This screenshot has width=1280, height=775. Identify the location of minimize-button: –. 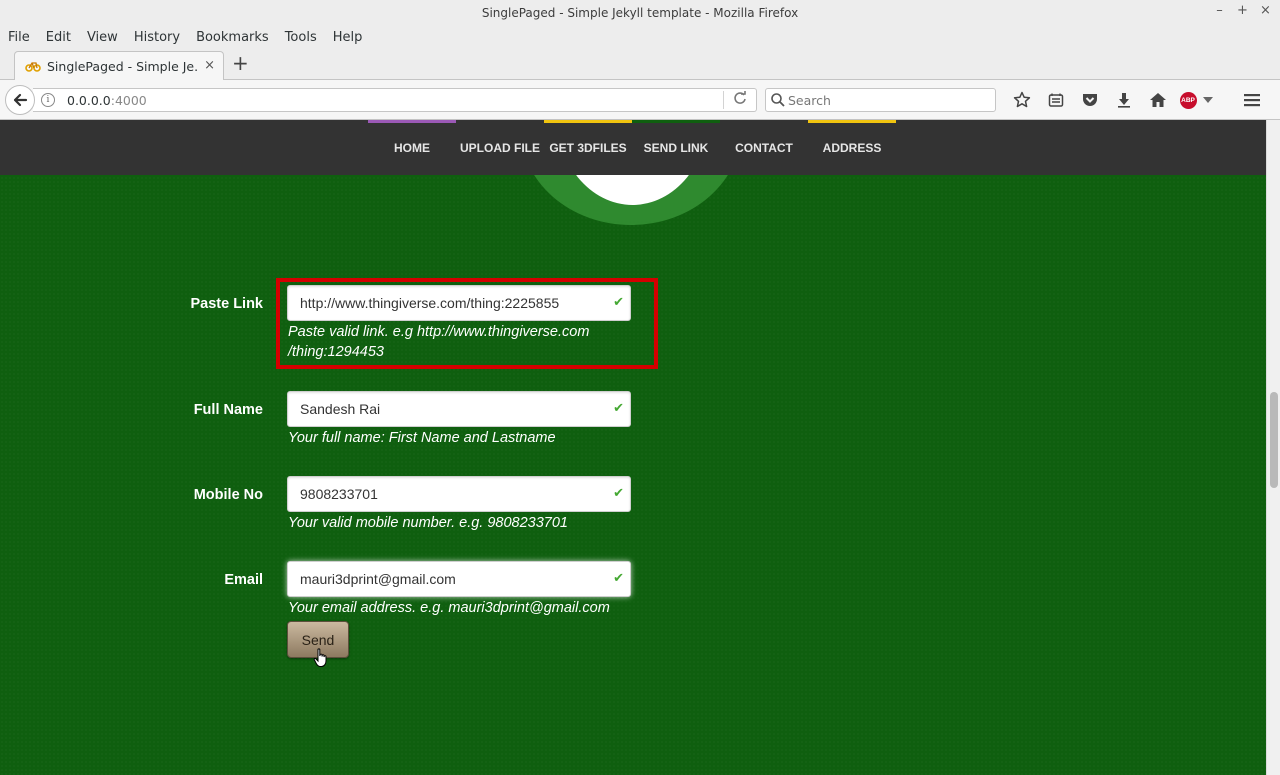
(1219, 10).